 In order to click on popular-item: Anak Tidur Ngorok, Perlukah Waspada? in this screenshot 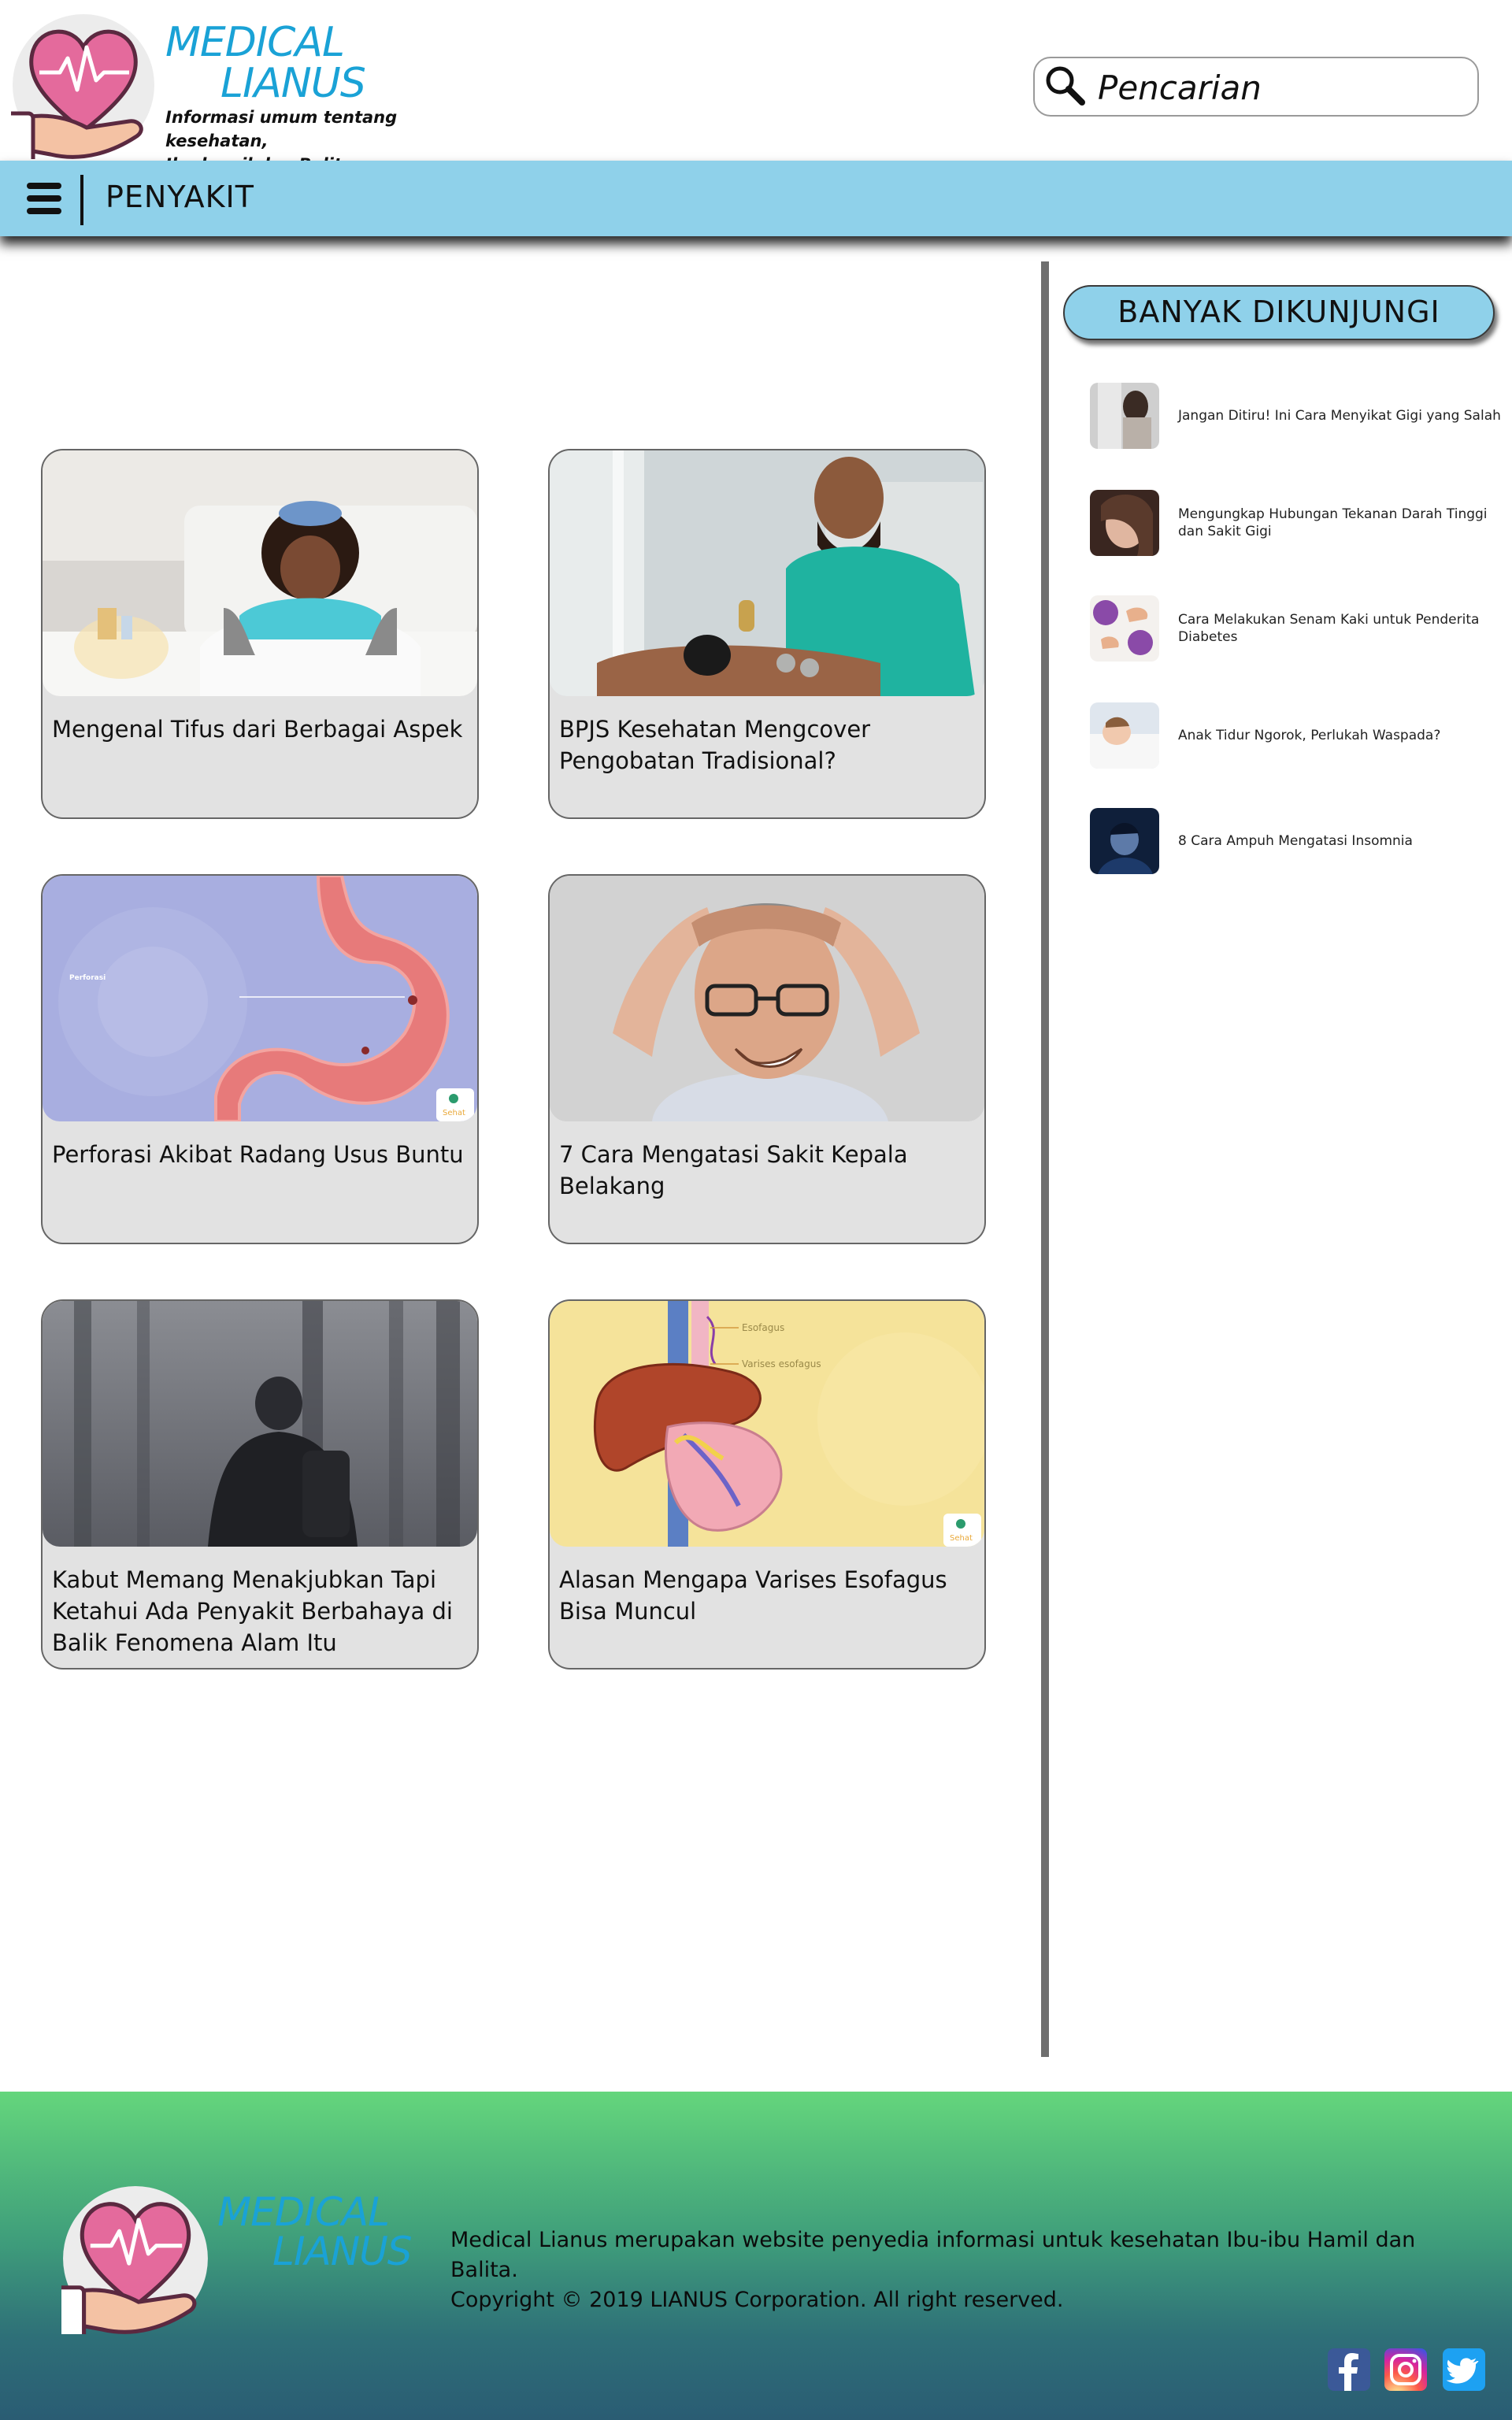, I will do `click(1294, 736)`.